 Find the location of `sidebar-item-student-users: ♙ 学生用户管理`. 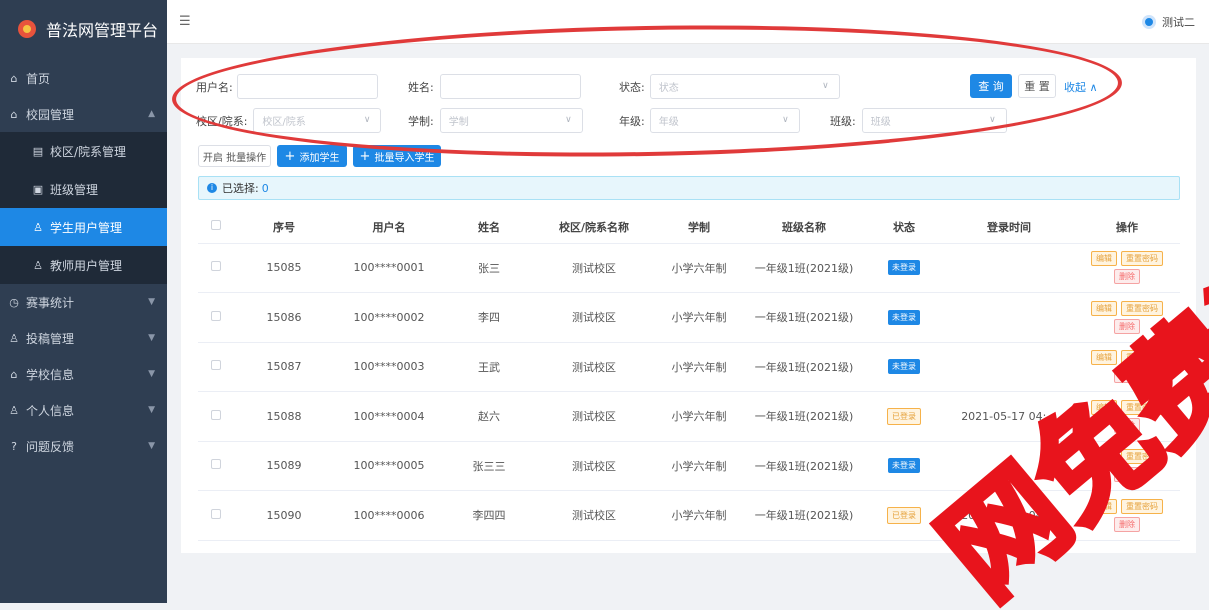

sidebar-item-student-users: ♙ 学生用户管理 is located at coordinates (83, 227).